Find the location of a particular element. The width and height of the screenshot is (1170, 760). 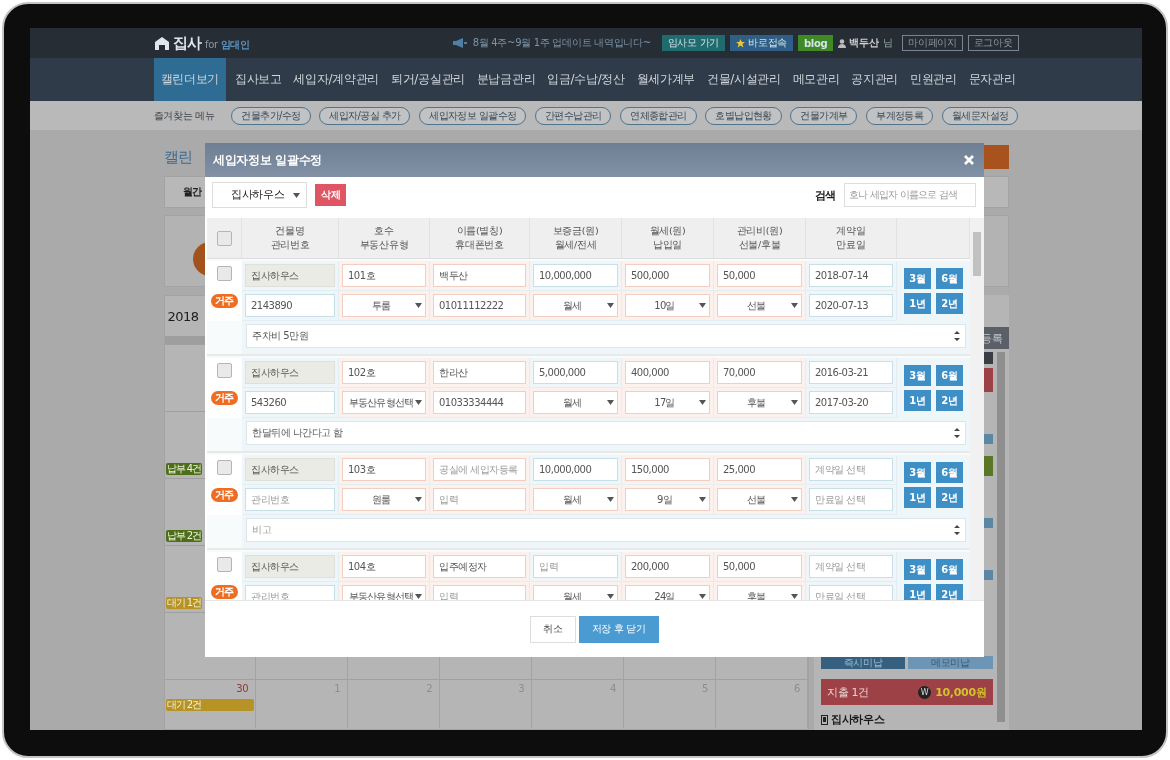

calendar-event-tag: 납부 2건 is located at coordinates (184, 536).